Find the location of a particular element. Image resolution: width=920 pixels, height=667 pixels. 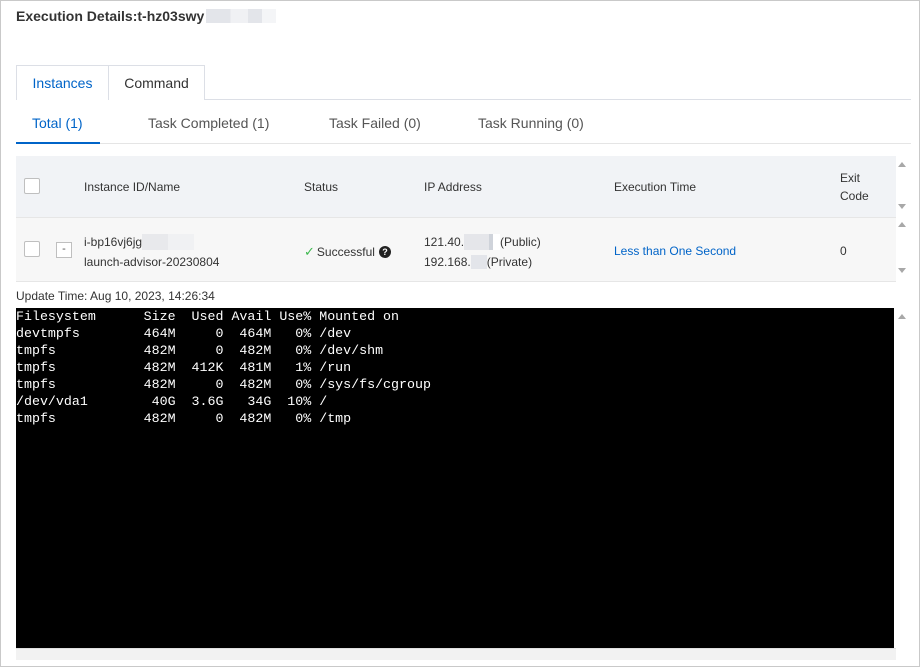

terminal-line: devtmpfs 464M 0 464M 0% /dev is located at coordinates (184, 333).